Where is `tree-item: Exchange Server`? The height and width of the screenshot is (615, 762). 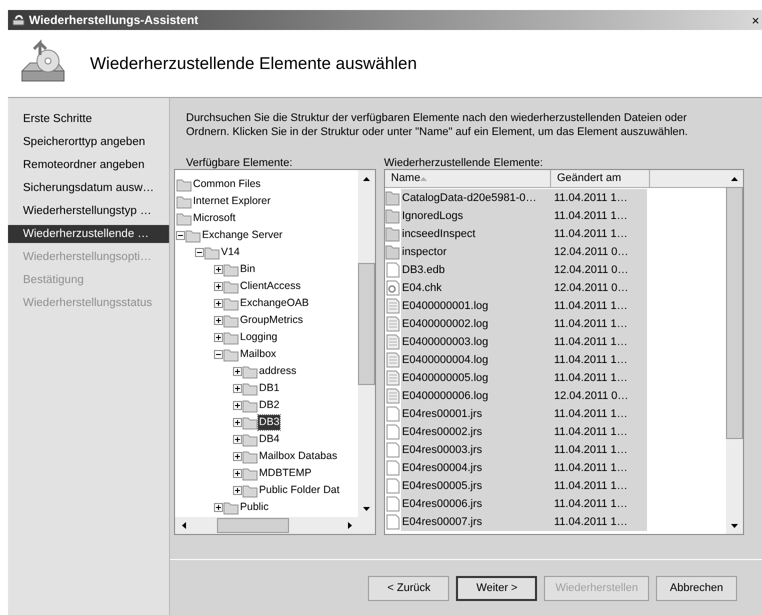 tree-item: Exchange Server is located at coordinates (242, 236).